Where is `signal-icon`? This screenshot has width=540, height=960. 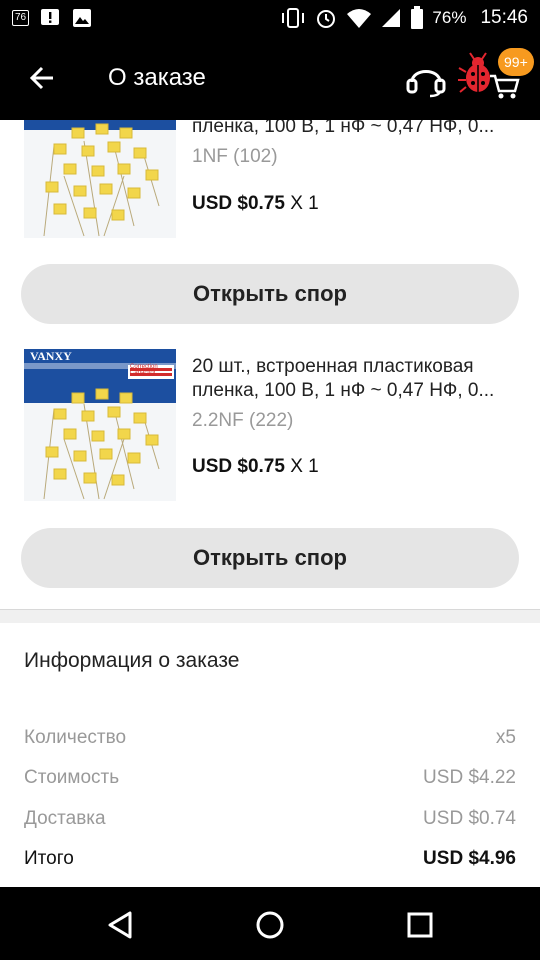 signal-icon is located at coordinates (391, 18).